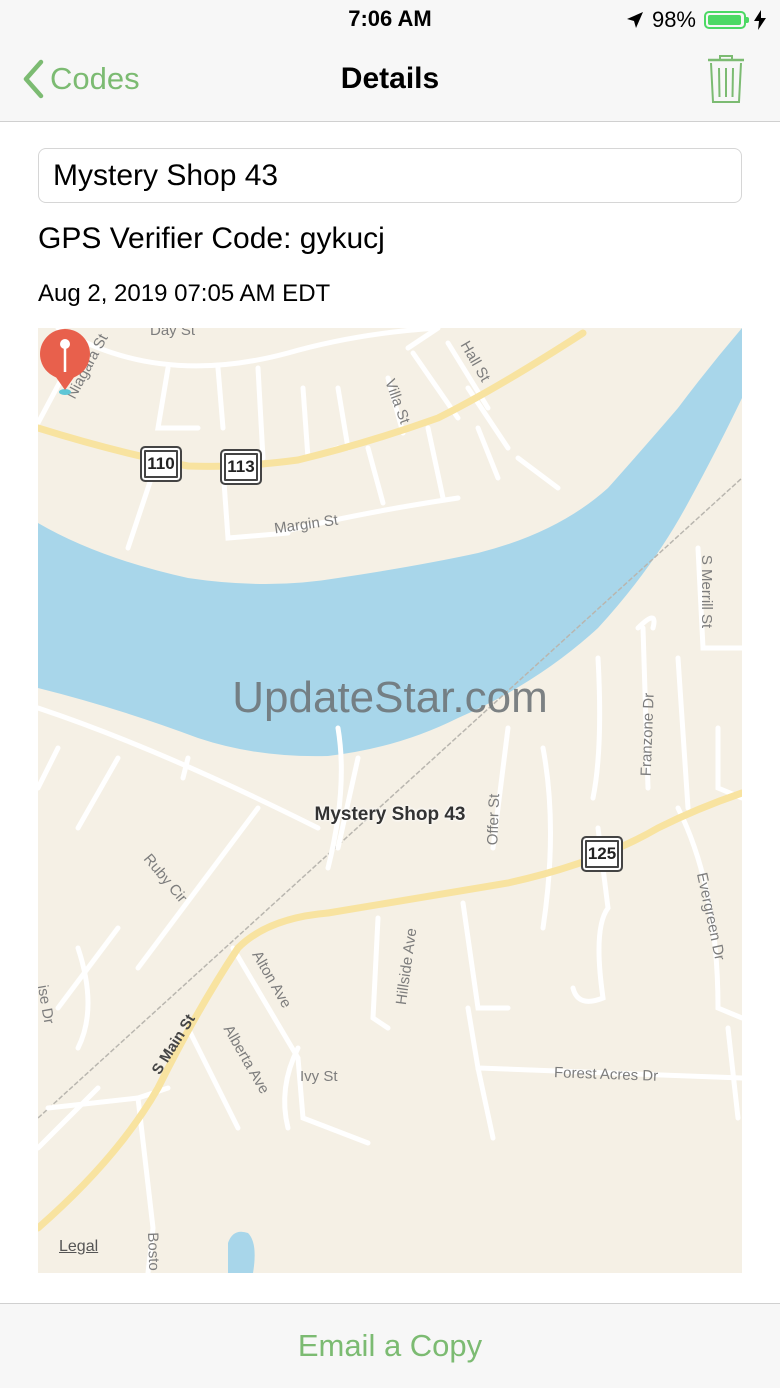  I want to click on route-shield: 113, so click(241, 467).